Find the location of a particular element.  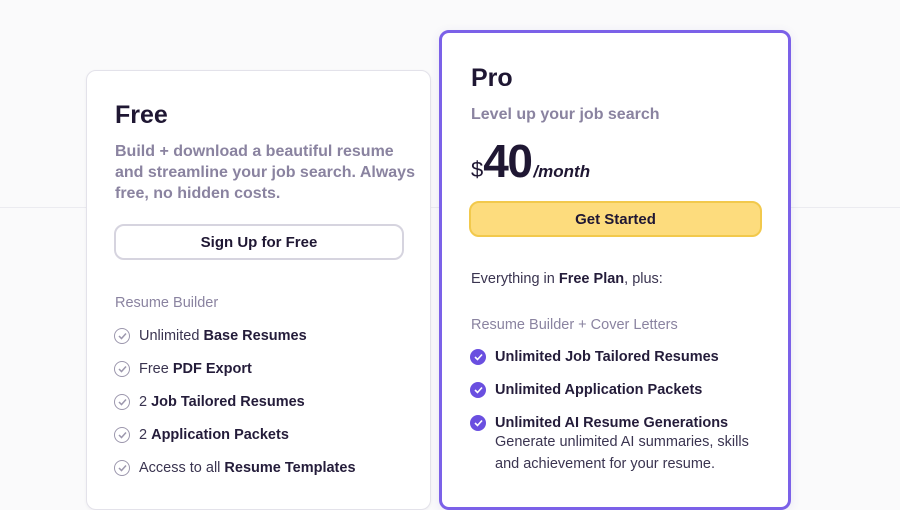

plan-price: $ 40 /month is located at coordinates (530, 161).